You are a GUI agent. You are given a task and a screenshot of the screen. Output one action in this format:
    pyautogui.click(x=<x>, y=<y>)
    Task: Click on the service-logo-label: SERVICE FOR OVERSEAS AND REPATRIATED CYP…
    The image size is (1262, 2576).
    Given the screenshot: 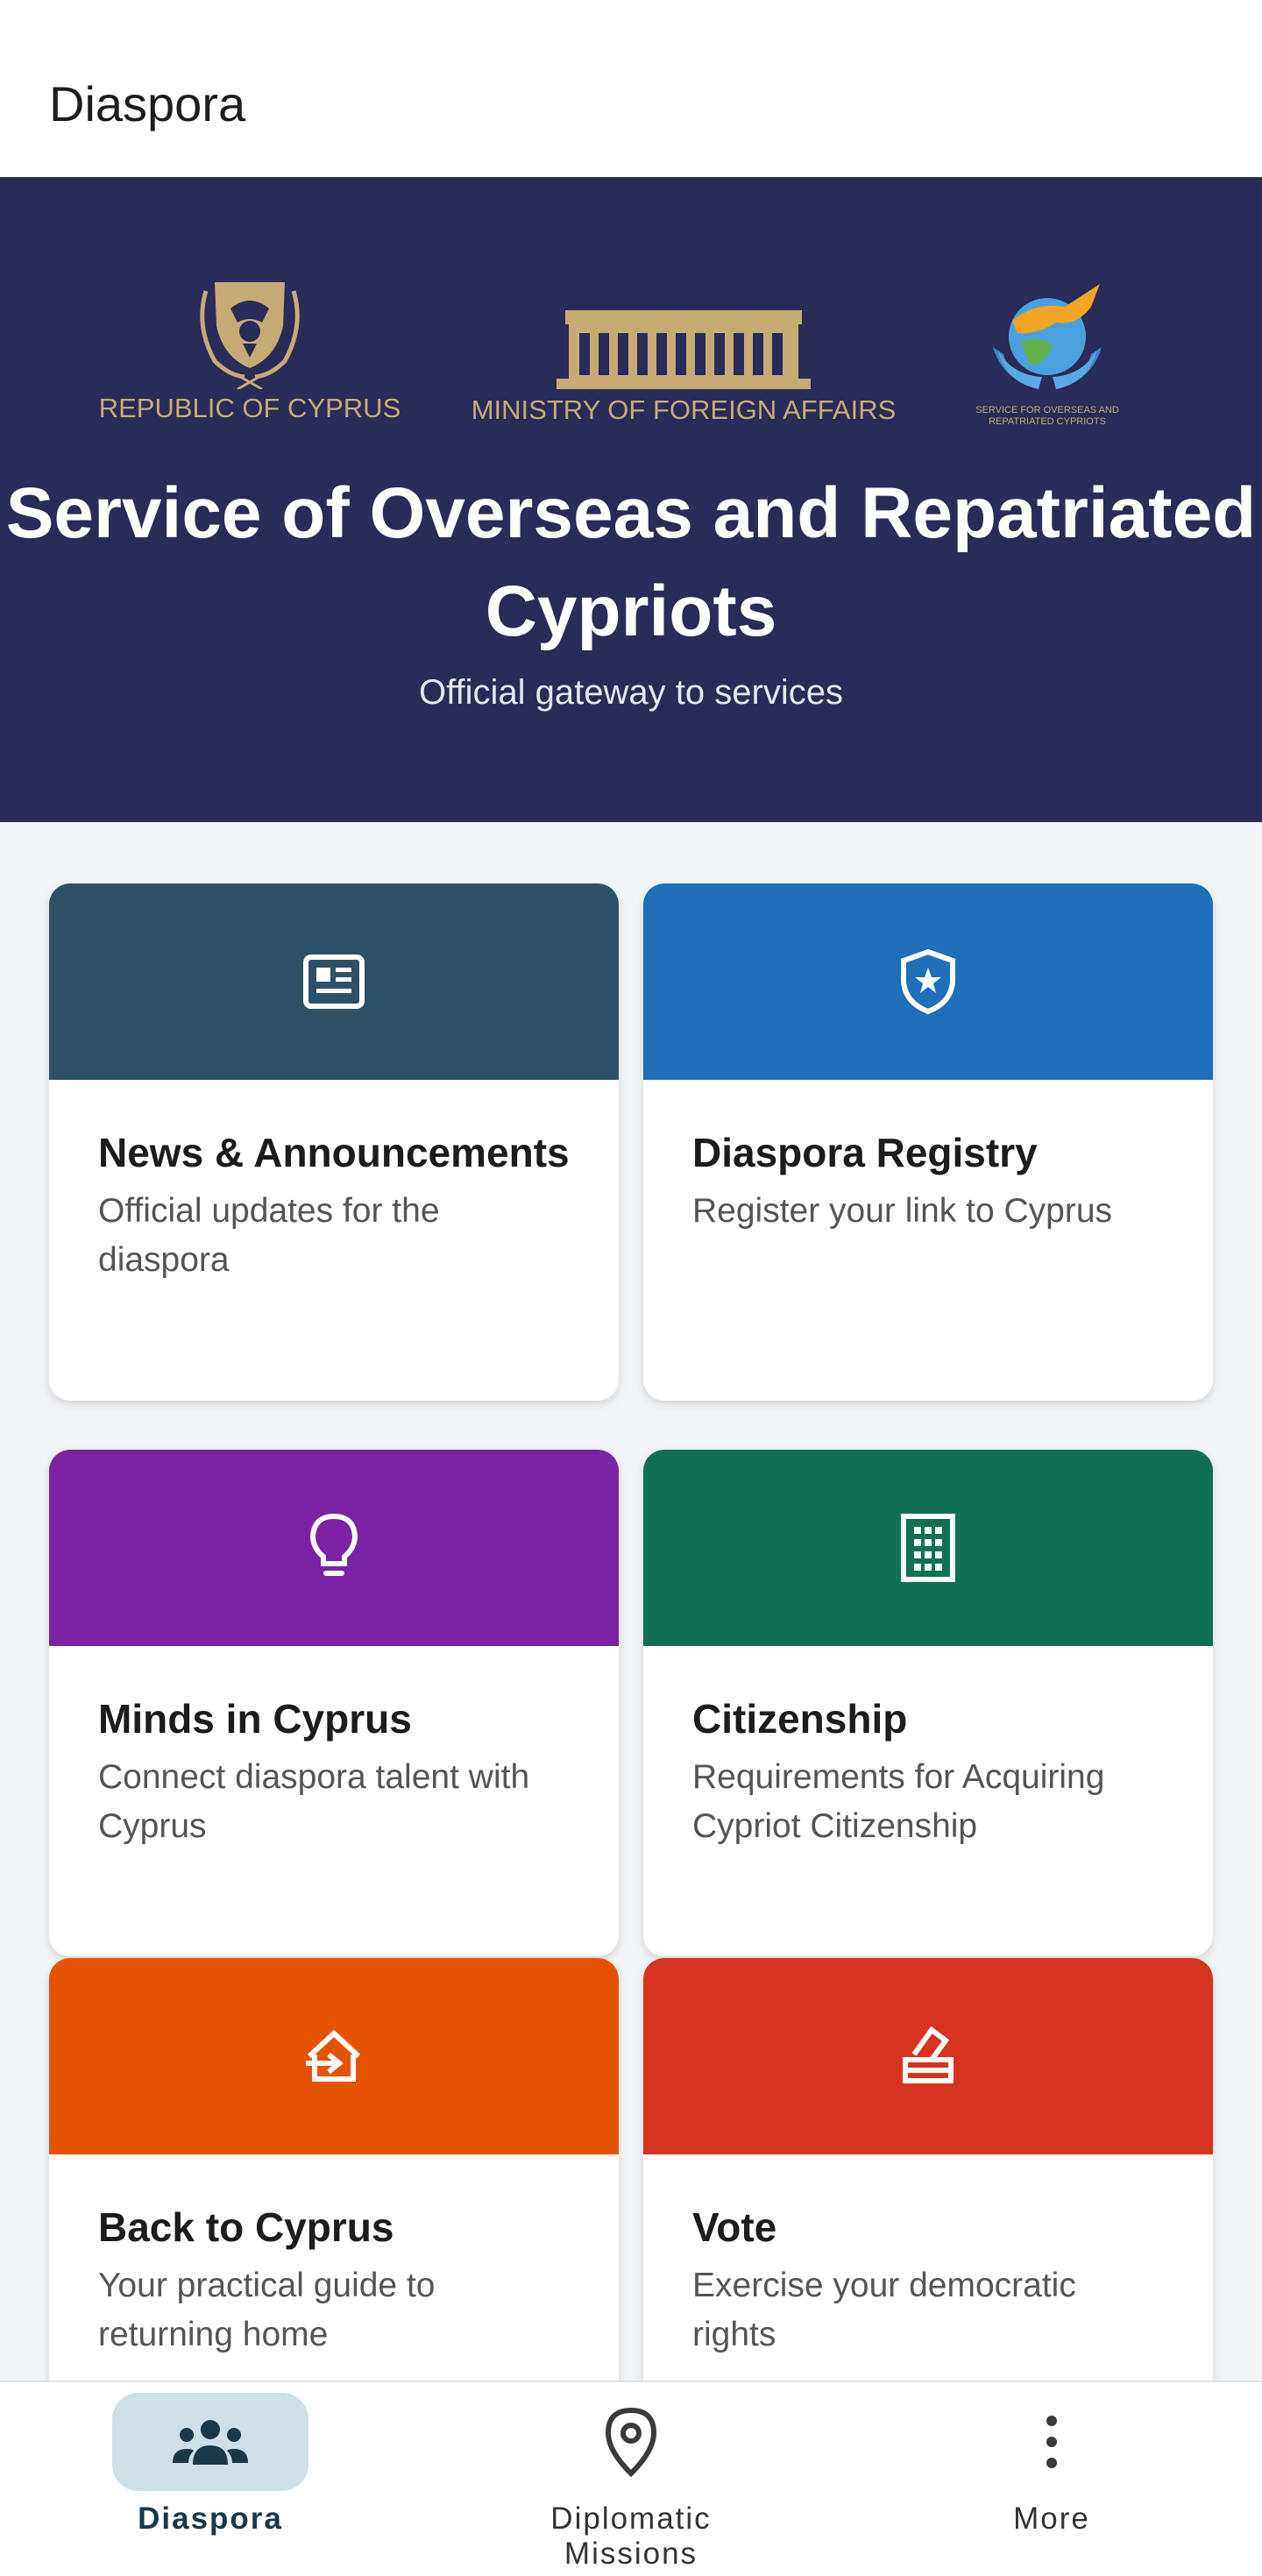 What is the action you would take?
    pyautogui.click(x=1047, y=416)
    